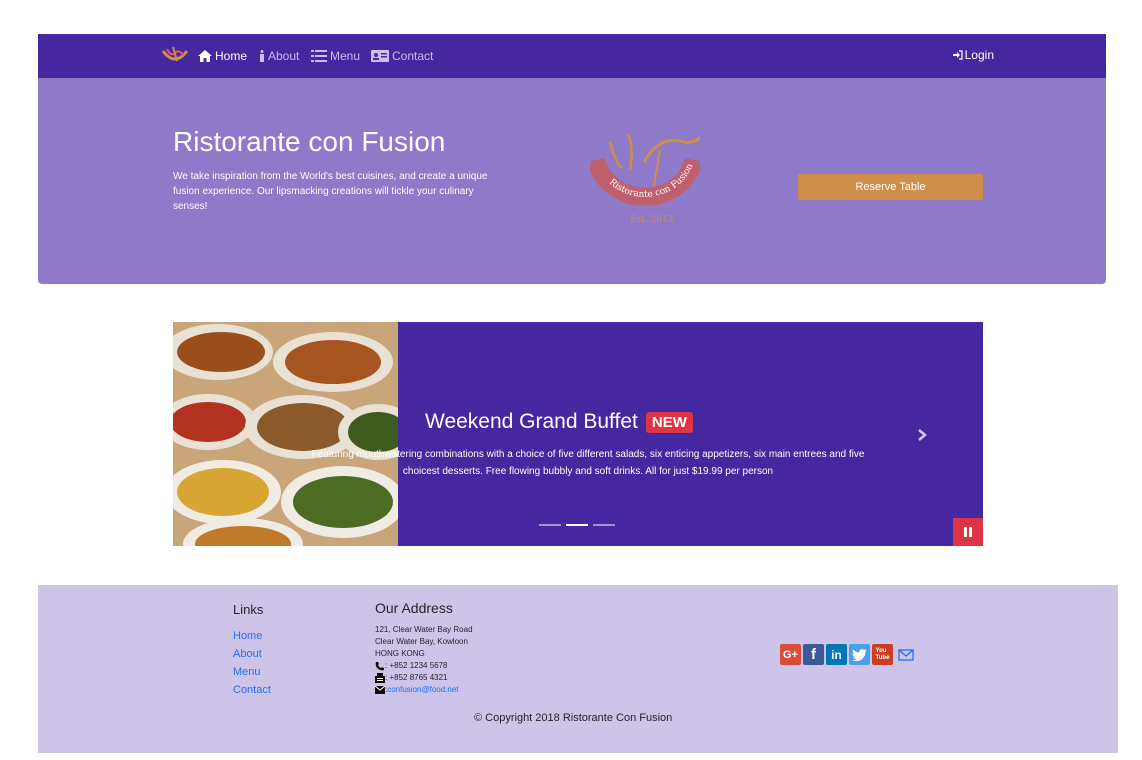 Image resolution: width=1142 pixels, height=760 pixels. What do you see at coordinates (979, 55) in the screenshot?
I see `login-label: Login` at bounding box center [979, 55].